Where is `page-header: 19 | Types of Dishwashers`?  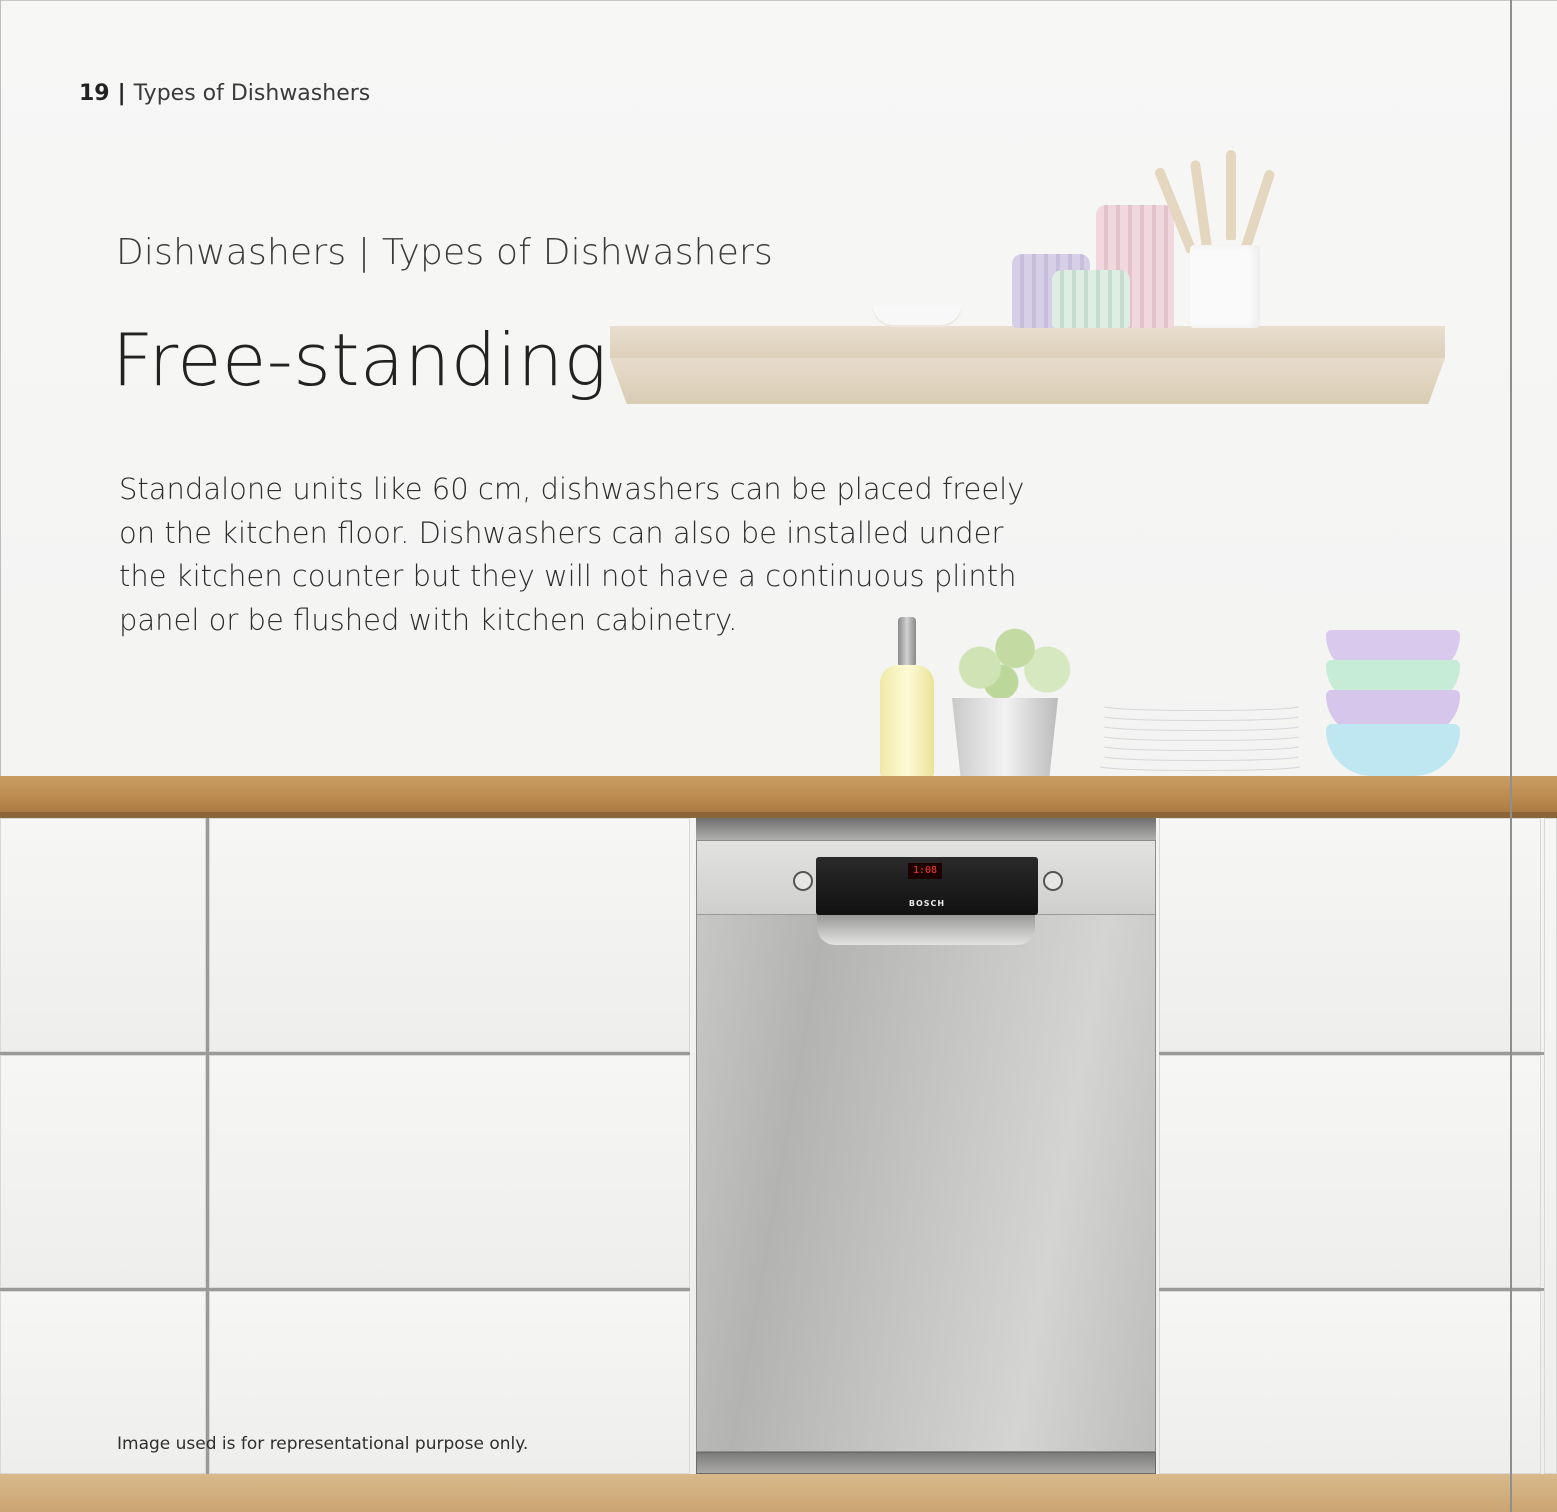 page-header: 19 | Types of Dishwashers is located at coordinates (224, 94).